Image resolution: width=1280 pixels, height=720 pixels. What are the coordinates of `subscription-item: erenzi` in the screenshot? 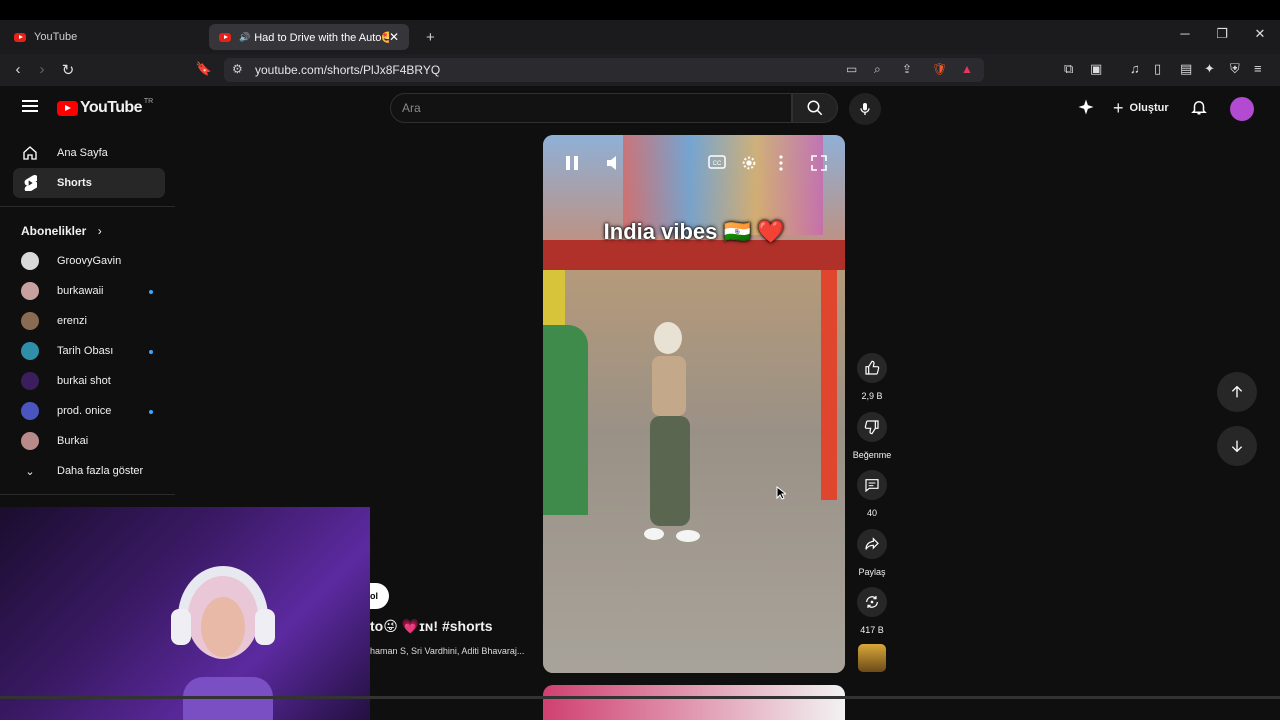 It's located at (91, 321).